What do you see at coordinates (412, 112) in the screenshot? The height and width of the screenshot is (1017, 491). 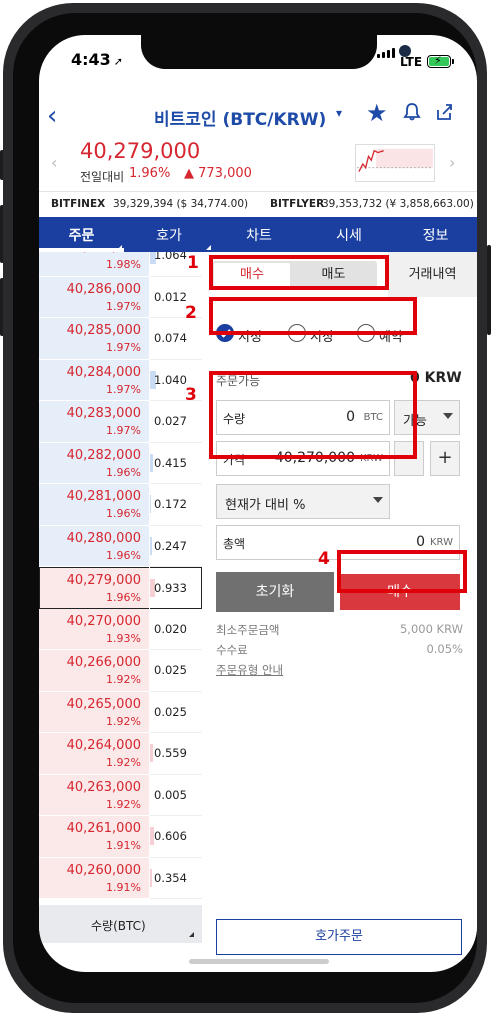 I see `bell-icon` at bounding box center [412, 112].